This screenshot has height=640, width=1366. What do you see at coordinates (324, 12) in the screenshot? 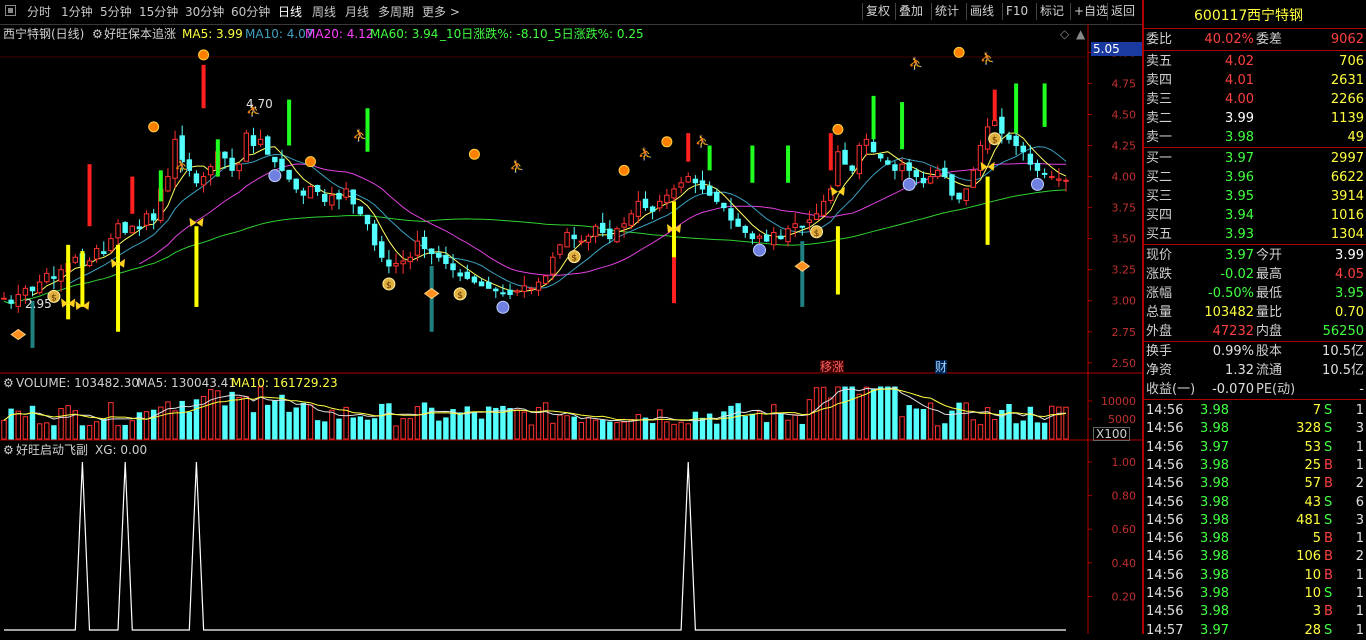
I see `period-tab-weekly: 周线` at bounding box center [324, 12].